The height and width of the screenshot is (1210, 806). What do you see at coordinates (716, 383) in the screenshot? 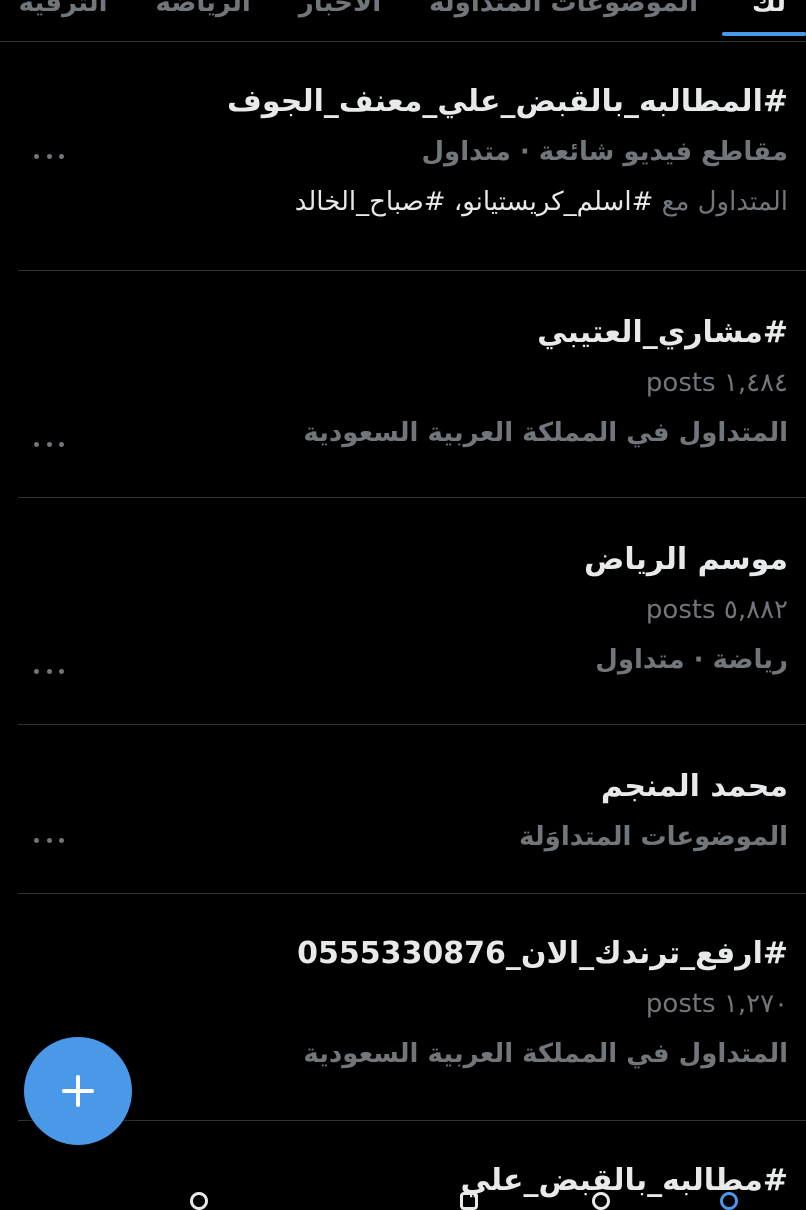
I see `trend-posts-count: ١,٤٨٤ posts` at bounding box center [716, 383].